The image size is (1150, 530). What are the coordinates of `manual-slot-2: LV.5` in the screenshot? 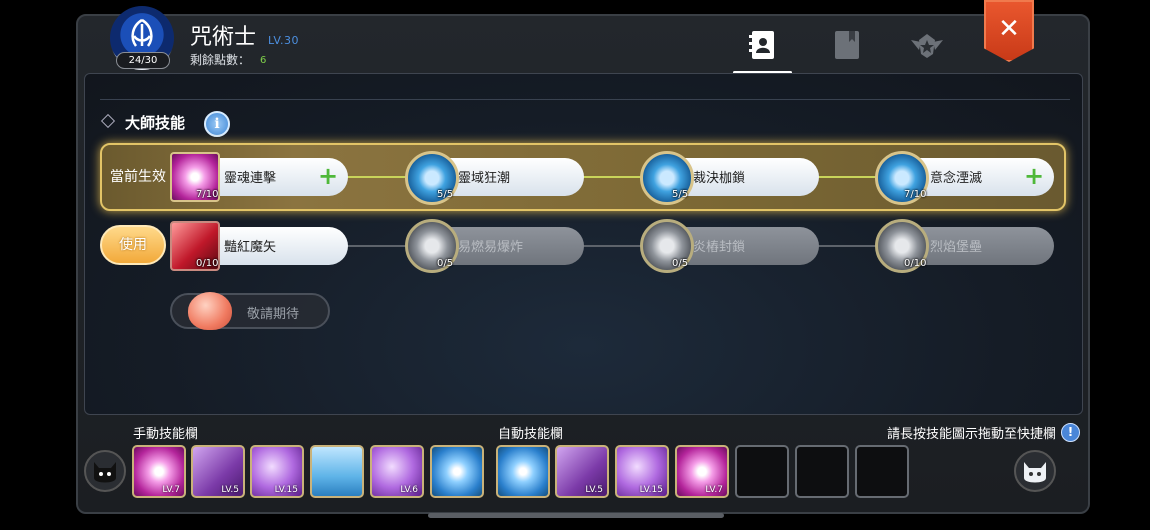 It's located at (218, 471).